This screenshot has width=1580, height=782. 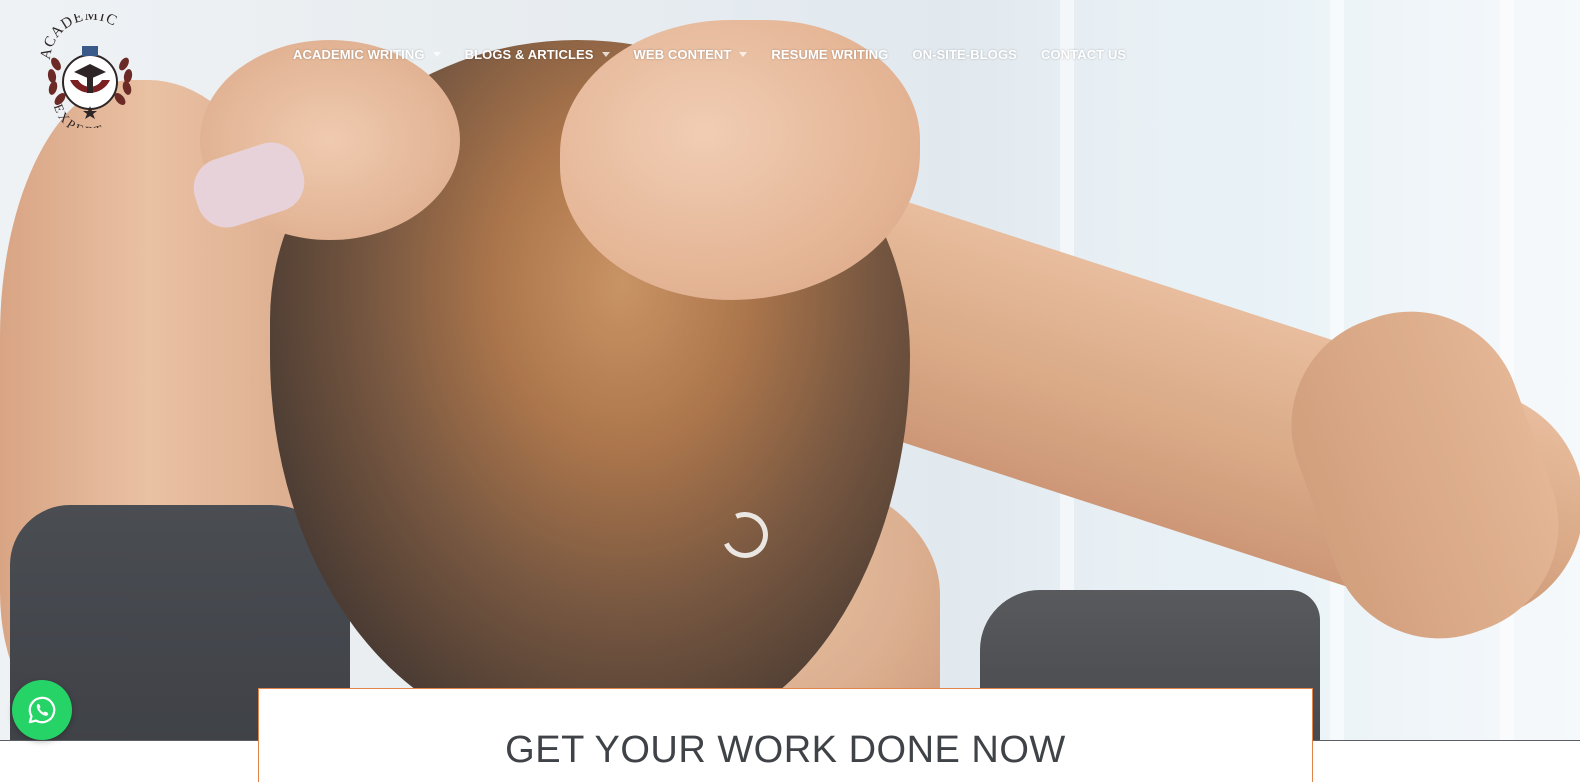 I want to click on nav-item-label: ON-SITE-BLOGS, so click(x=964, y=54).